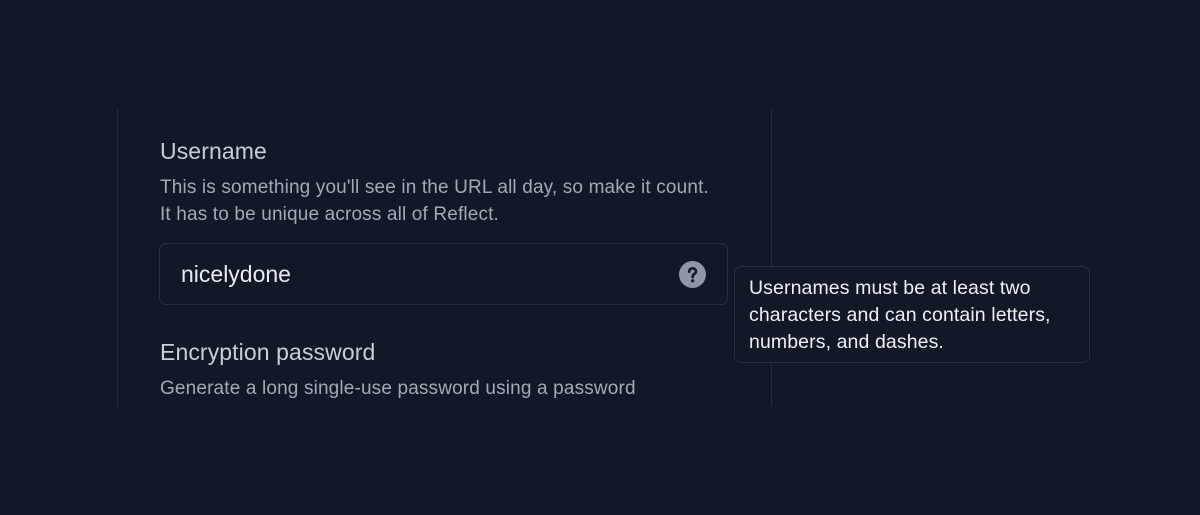 Image resolution: width=1200 pixels, height=515 pixels. I want to click on username-input: nicelydone, so click(443, 274).